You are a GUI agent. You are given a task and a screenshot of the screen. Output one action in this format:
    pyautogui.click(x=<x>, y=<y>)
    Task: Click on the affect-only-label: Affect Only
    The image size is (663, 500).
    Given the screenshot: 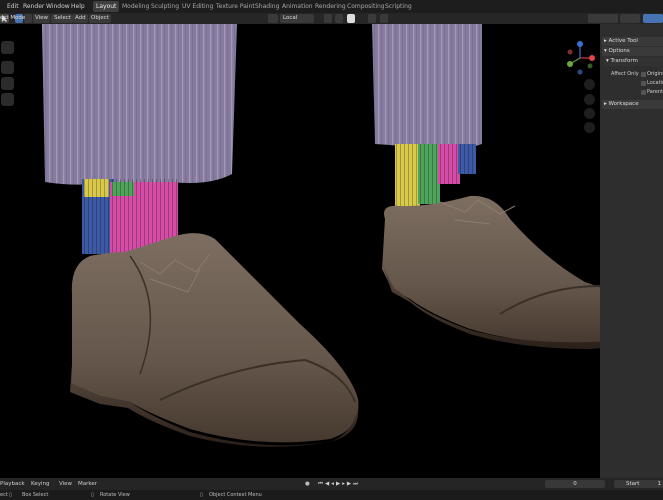 What is the action you would take?
    pyautogui.click(x=625, y=74)
    